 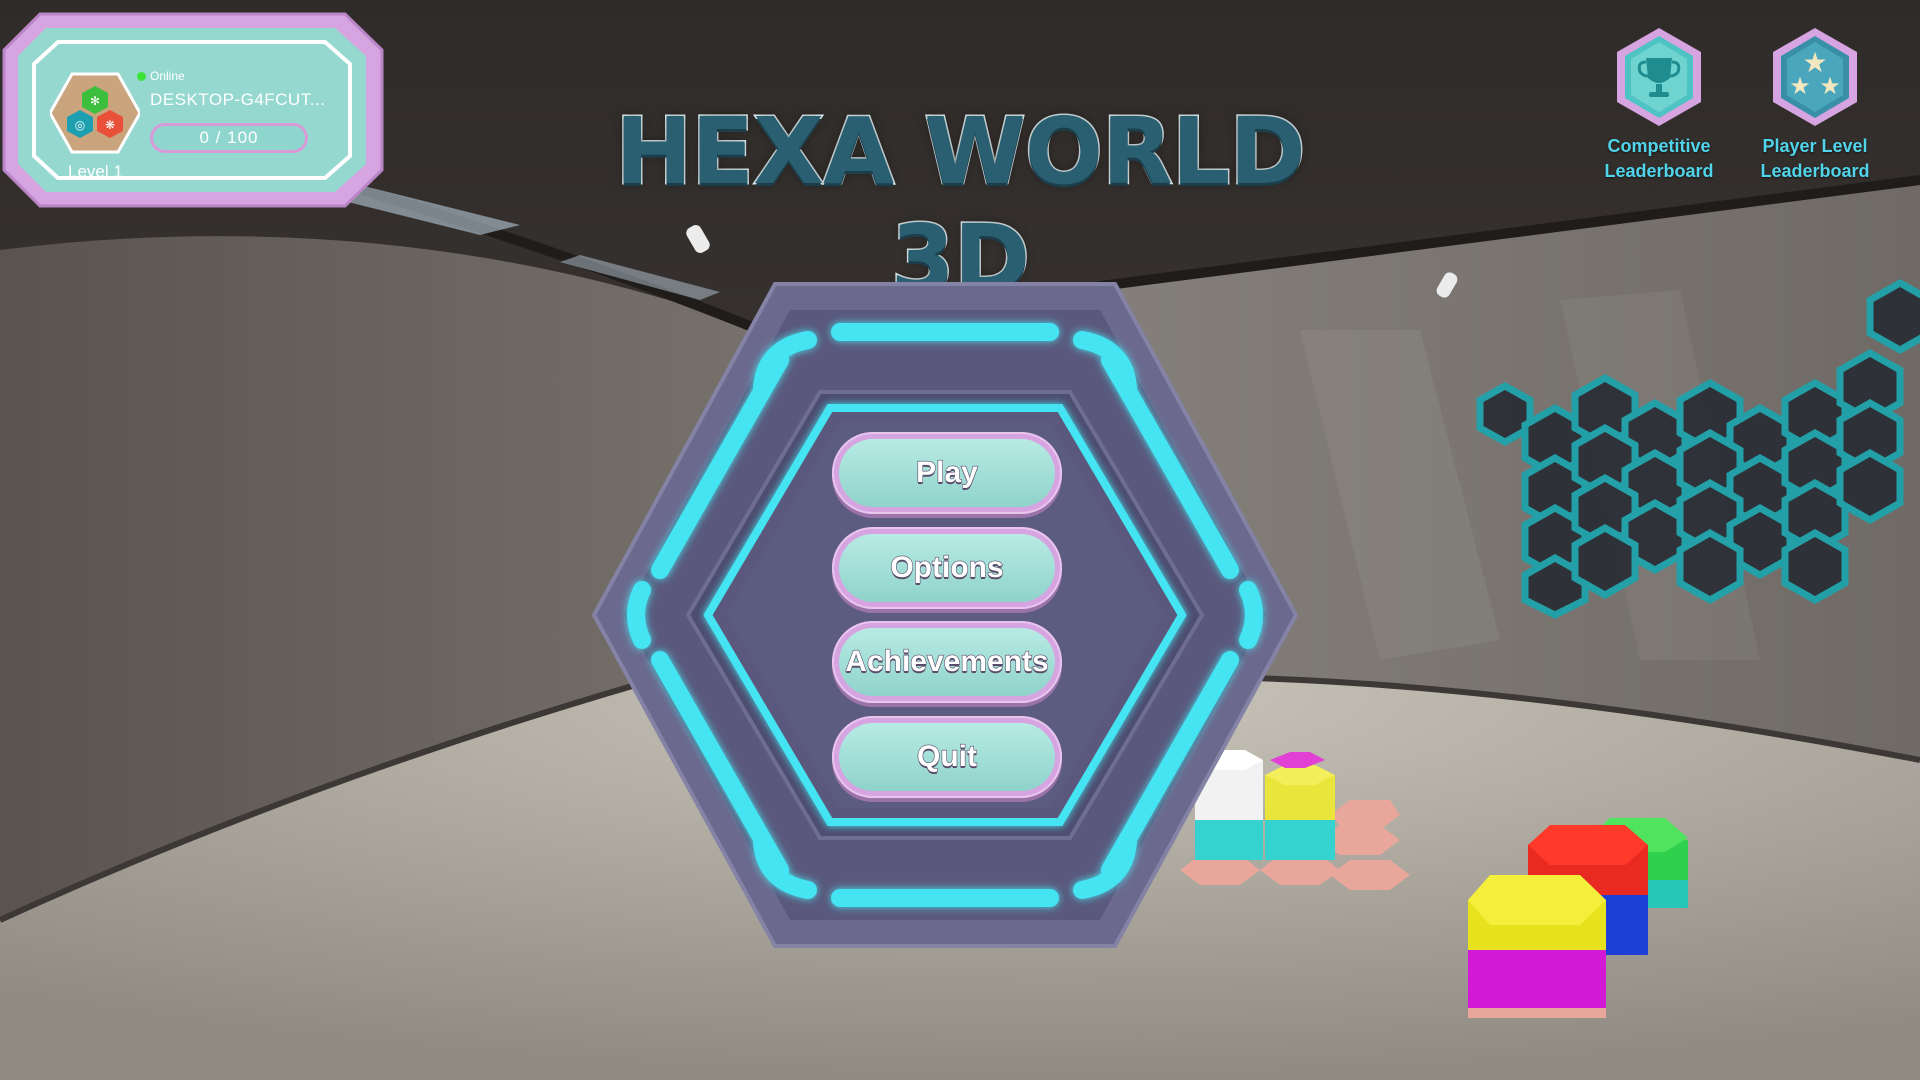 I want to click on online-status-label: Online, so click(x=167, y=76).